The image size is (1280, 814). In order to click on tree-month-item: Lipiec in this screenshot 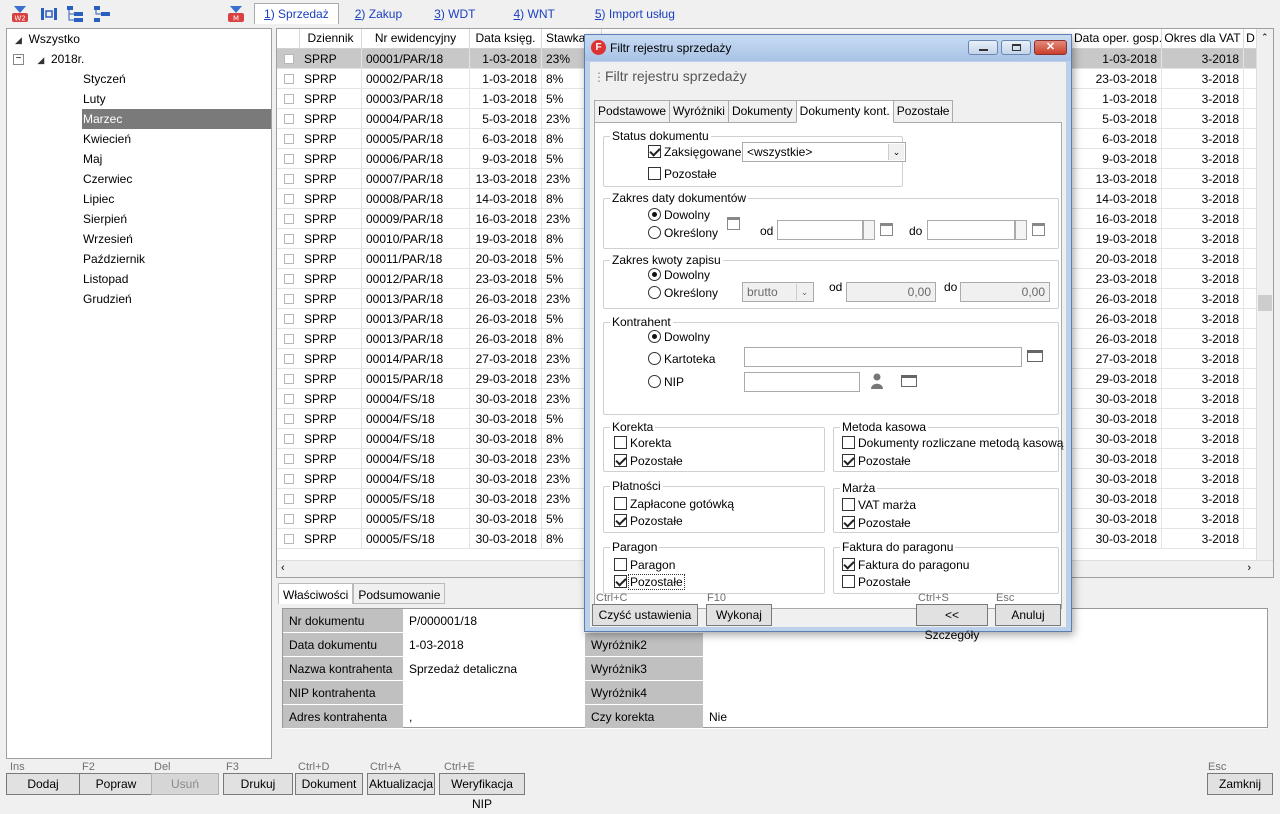, I will do `click(98, 199)`.